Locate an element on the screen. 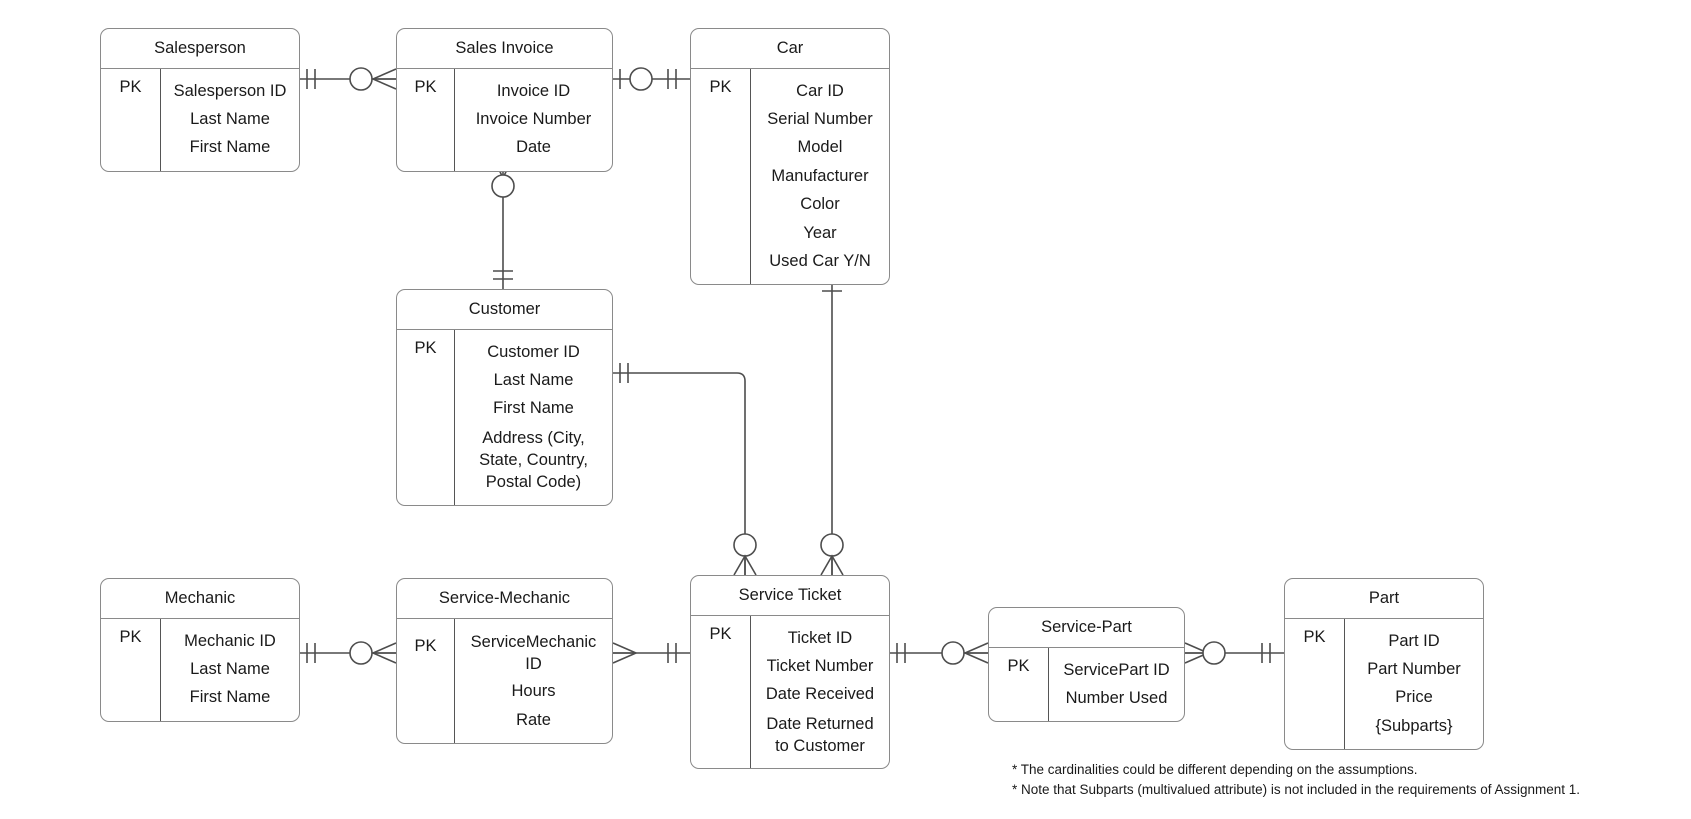 Image resolution: width=1691 pixels, height=819 pixels. attribute-row: Manufacturer is located at coordinates (820, 175).